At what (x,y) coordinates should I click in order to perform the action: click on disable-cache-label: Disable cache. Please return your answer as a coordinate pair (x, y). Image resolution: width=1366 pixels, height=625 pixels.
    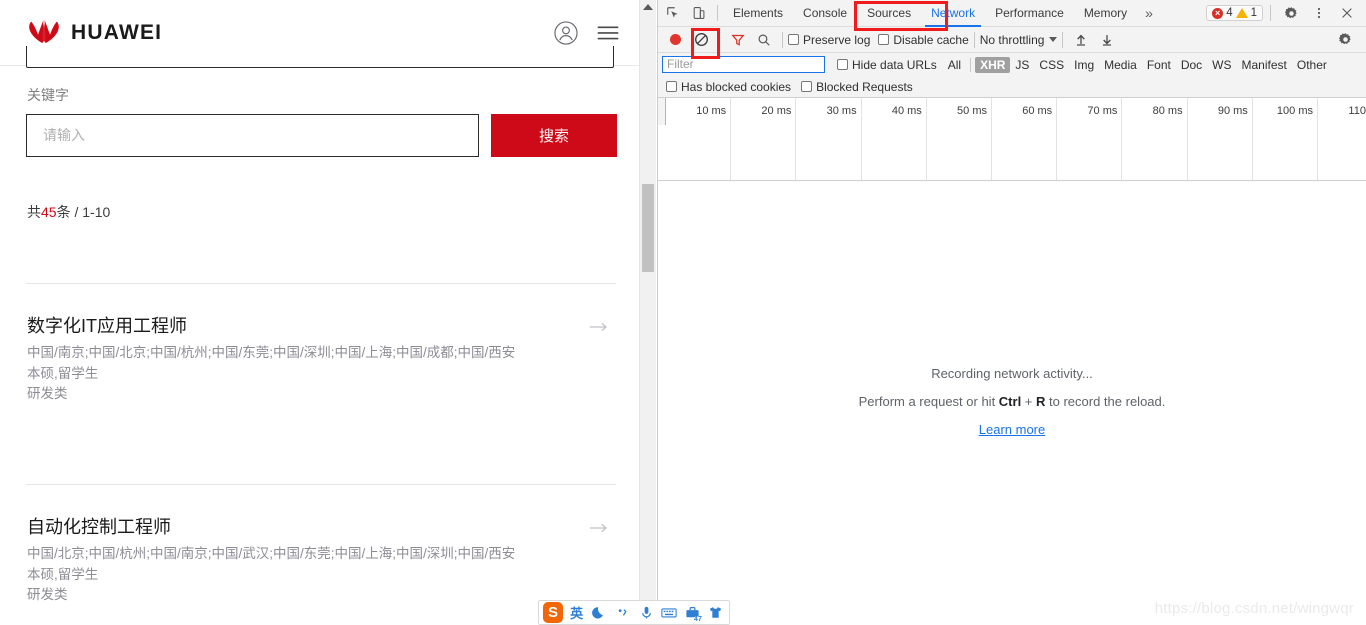
    Looking at the image, I should click on (931, 39).